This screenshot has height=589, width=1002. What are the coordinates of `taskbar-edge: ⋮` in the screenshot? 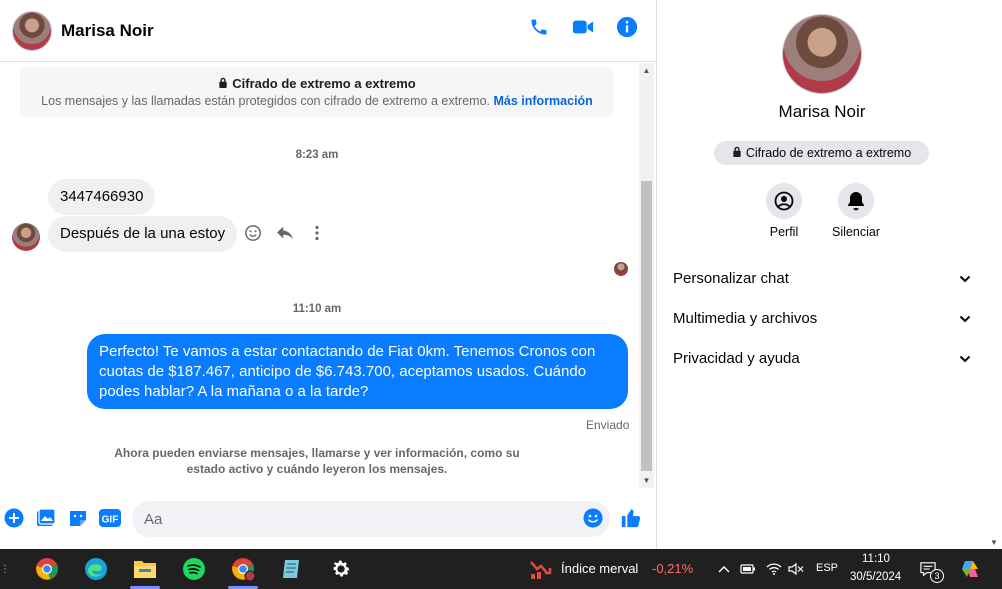 It's located at (5, 569).